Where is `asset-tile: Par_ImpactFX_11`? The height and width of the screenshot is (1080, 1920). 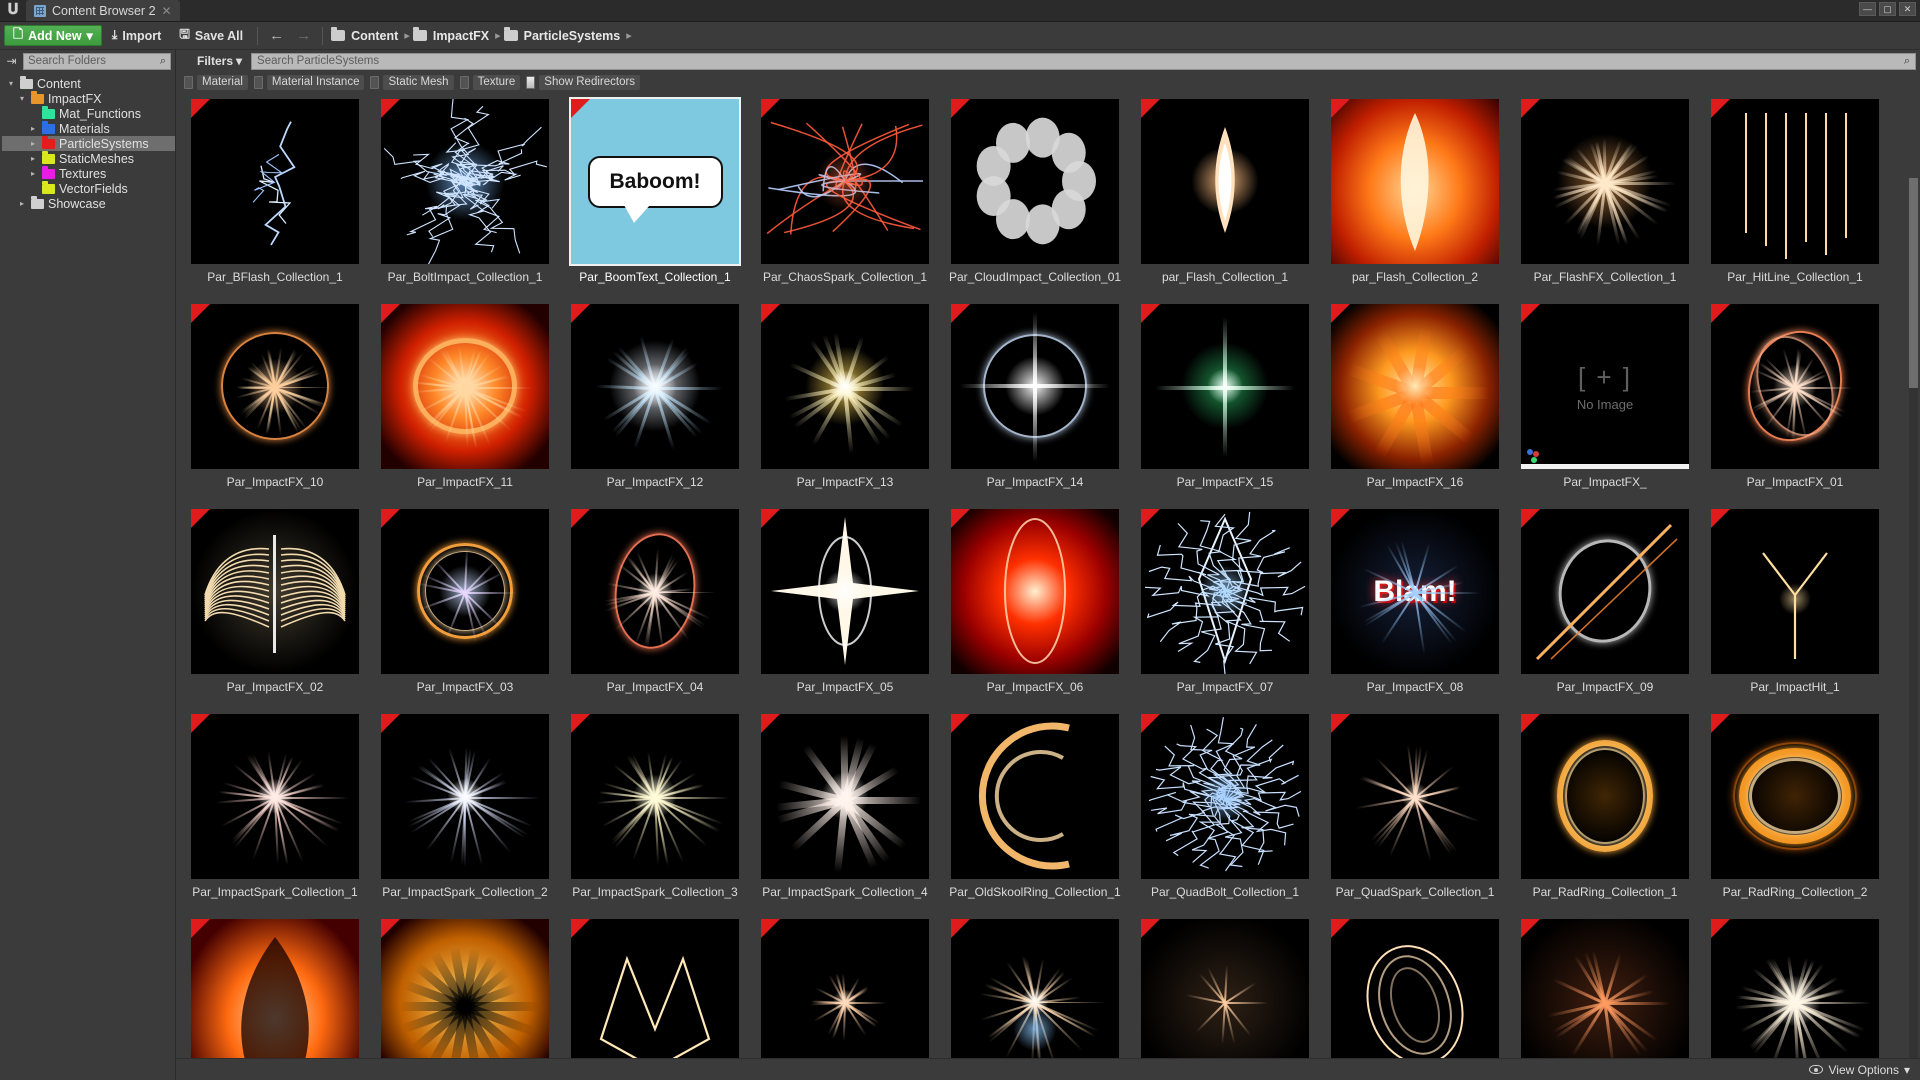 asset-tile: Par_ImpactFX_11 is located at coordinates (465, 402).